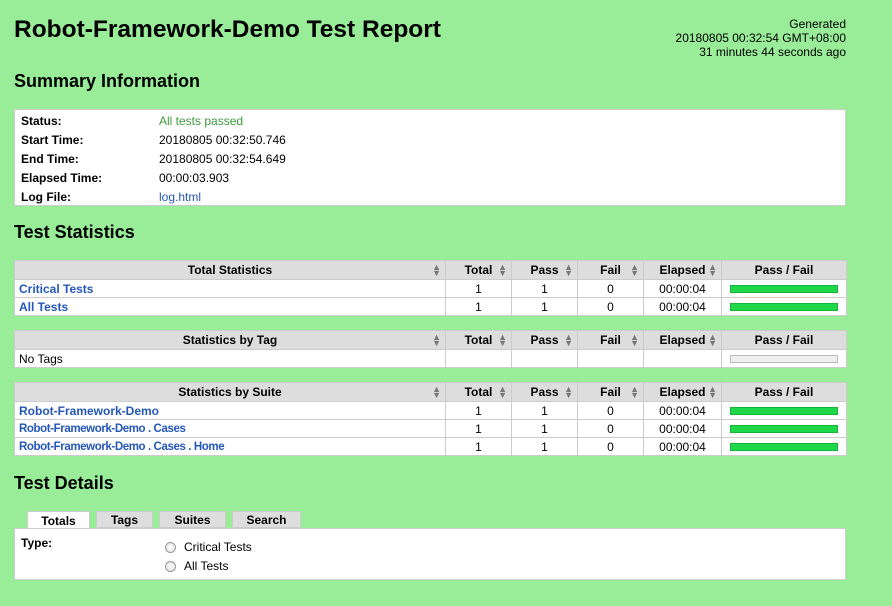 The width and height of the screenshot is (892, 606). Describe the element at coordinates (206, 566) in the screenshot. I see `radio-label: All Tests` at that location.